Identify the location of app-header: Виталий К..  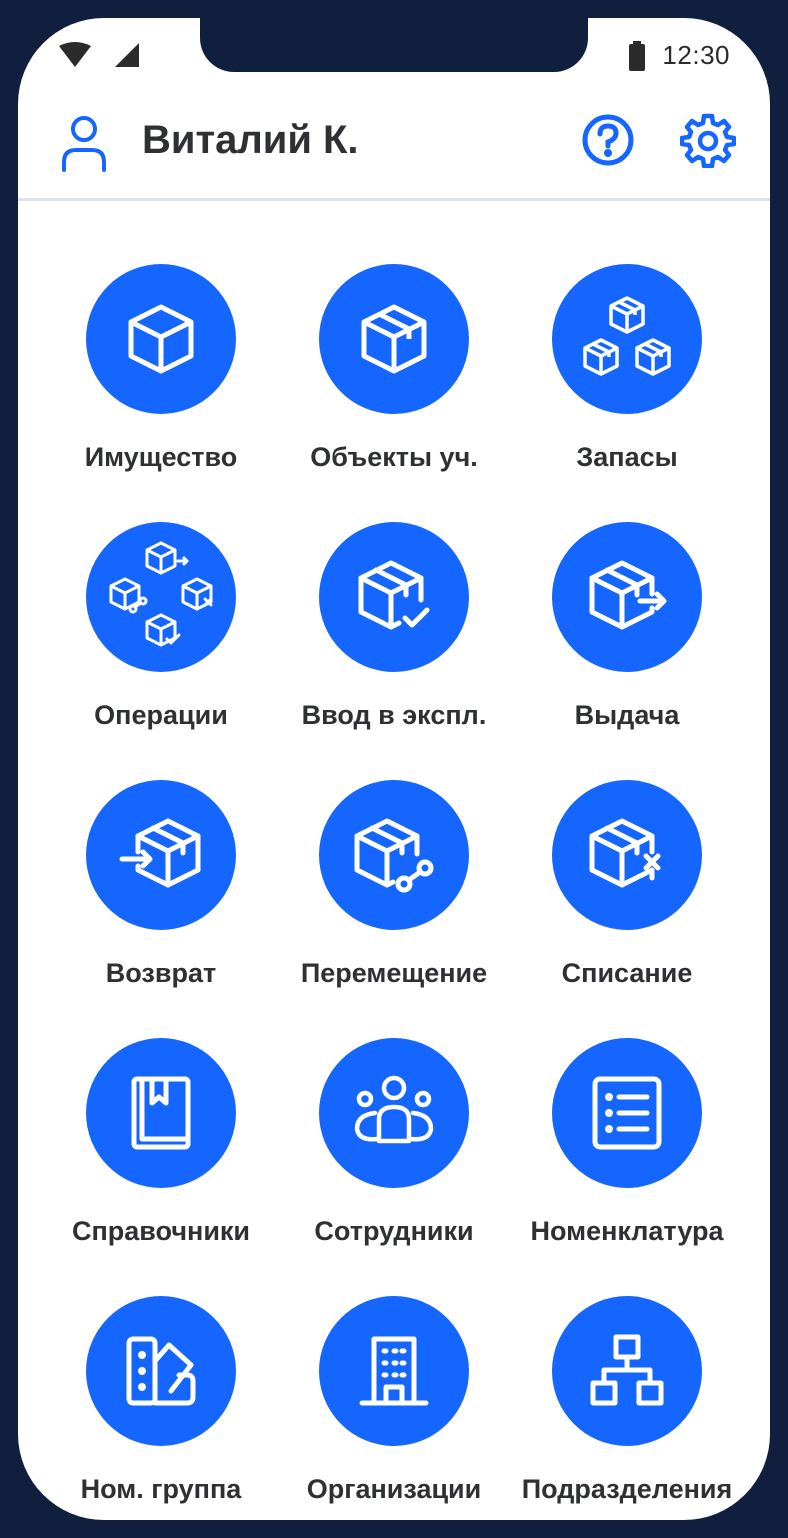
(394, 154).